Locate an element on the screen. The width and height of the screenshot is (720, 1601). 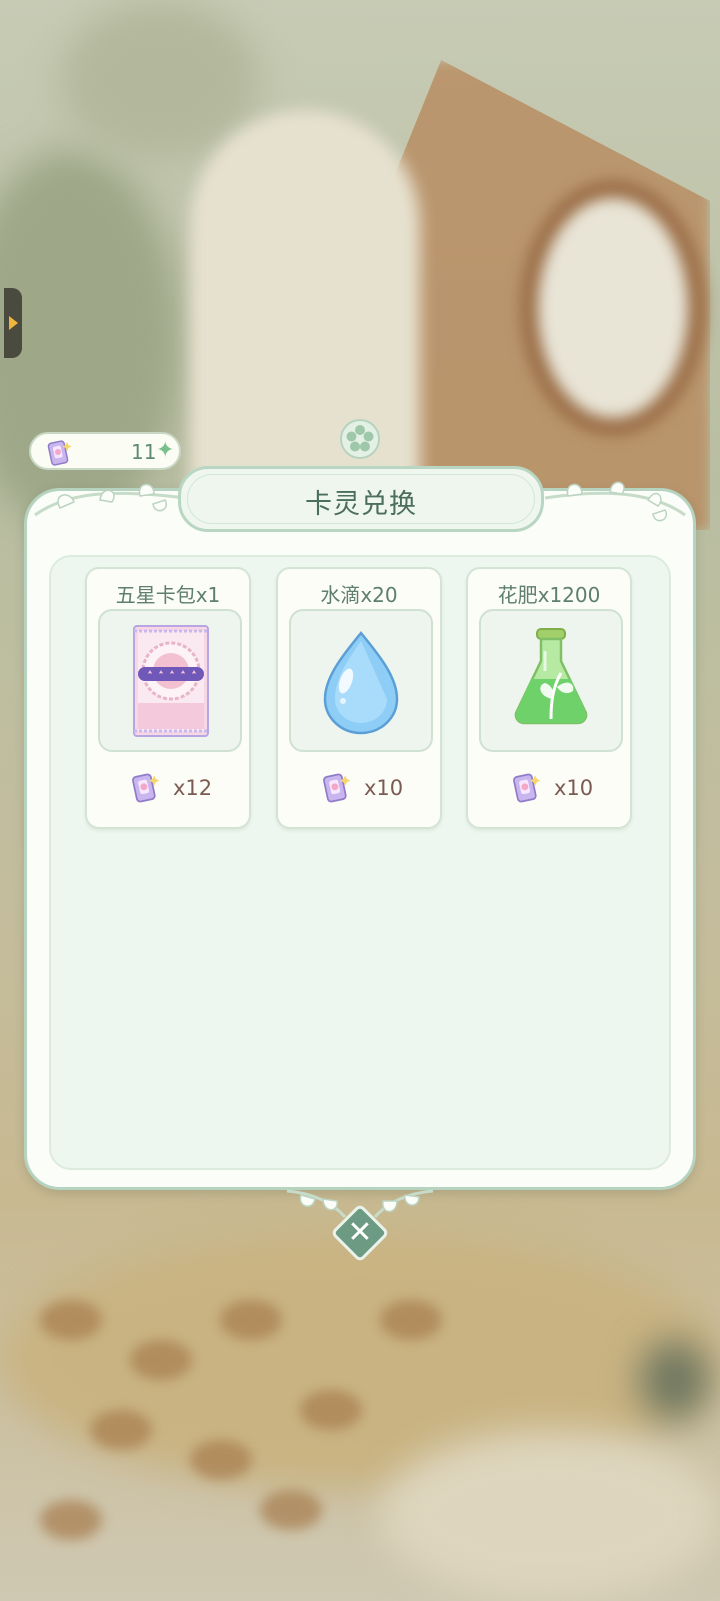
item-name: 水滴x20 is located at coordinates (359, 595).